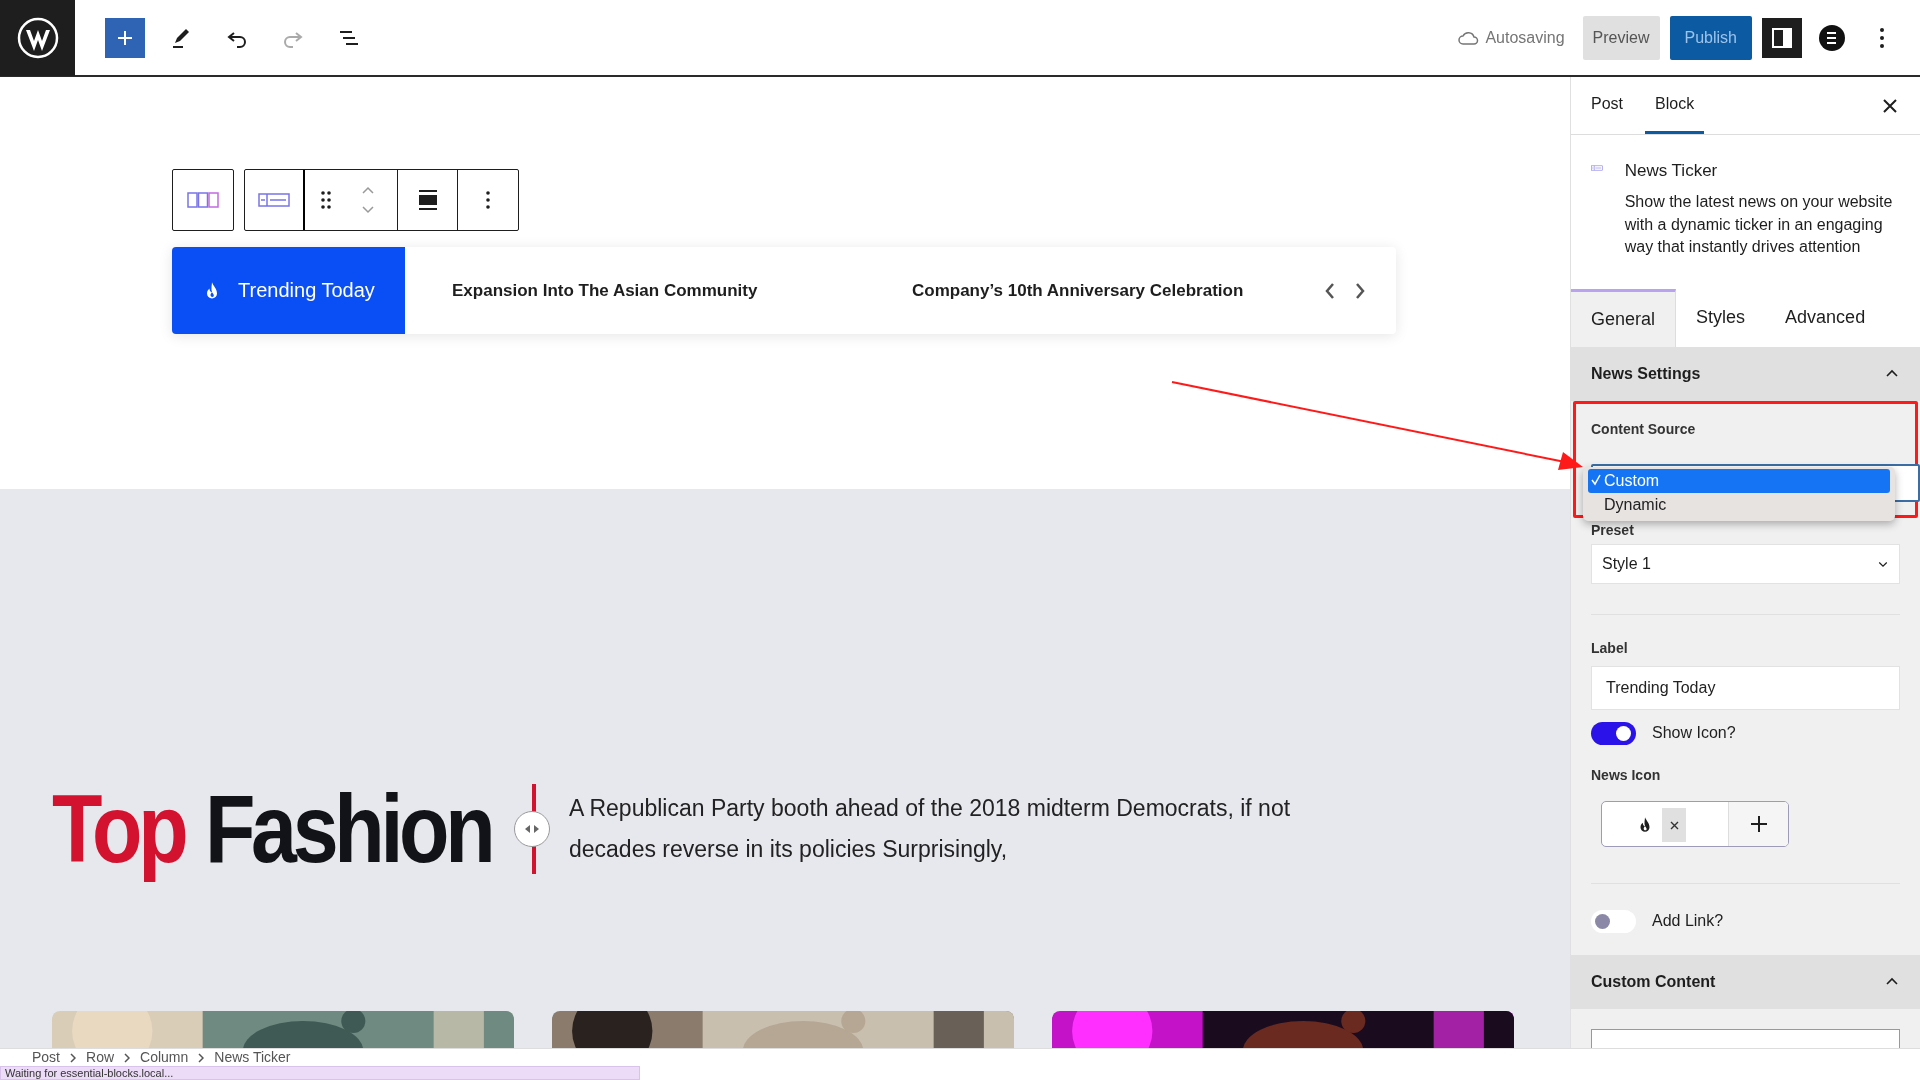  I want to click on block-description: Show the latest news on your website with a dynamic ticker in an engaging way that instantly drives attention, so click(1759, 224).